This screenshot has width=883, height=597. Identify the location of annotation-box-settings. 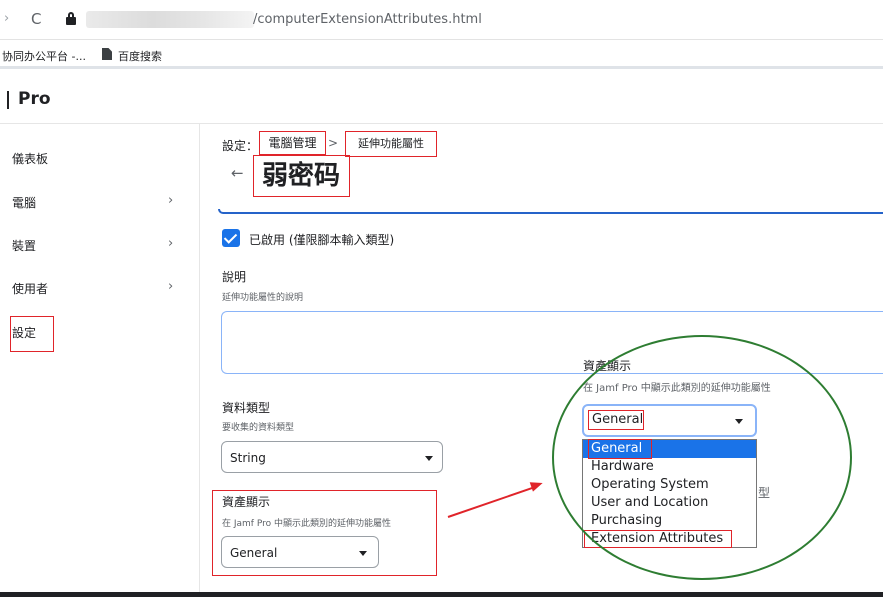
(32, 334).